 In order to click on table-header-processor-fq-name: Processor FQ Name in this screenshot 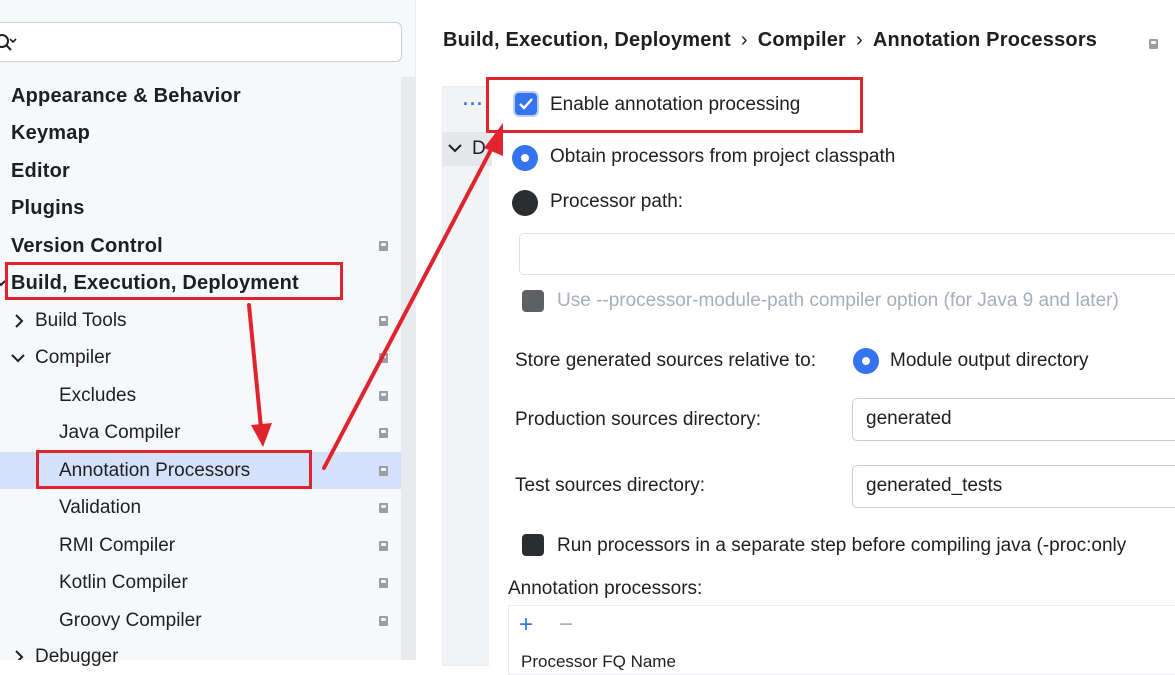, I will do `click(598, 661)`.